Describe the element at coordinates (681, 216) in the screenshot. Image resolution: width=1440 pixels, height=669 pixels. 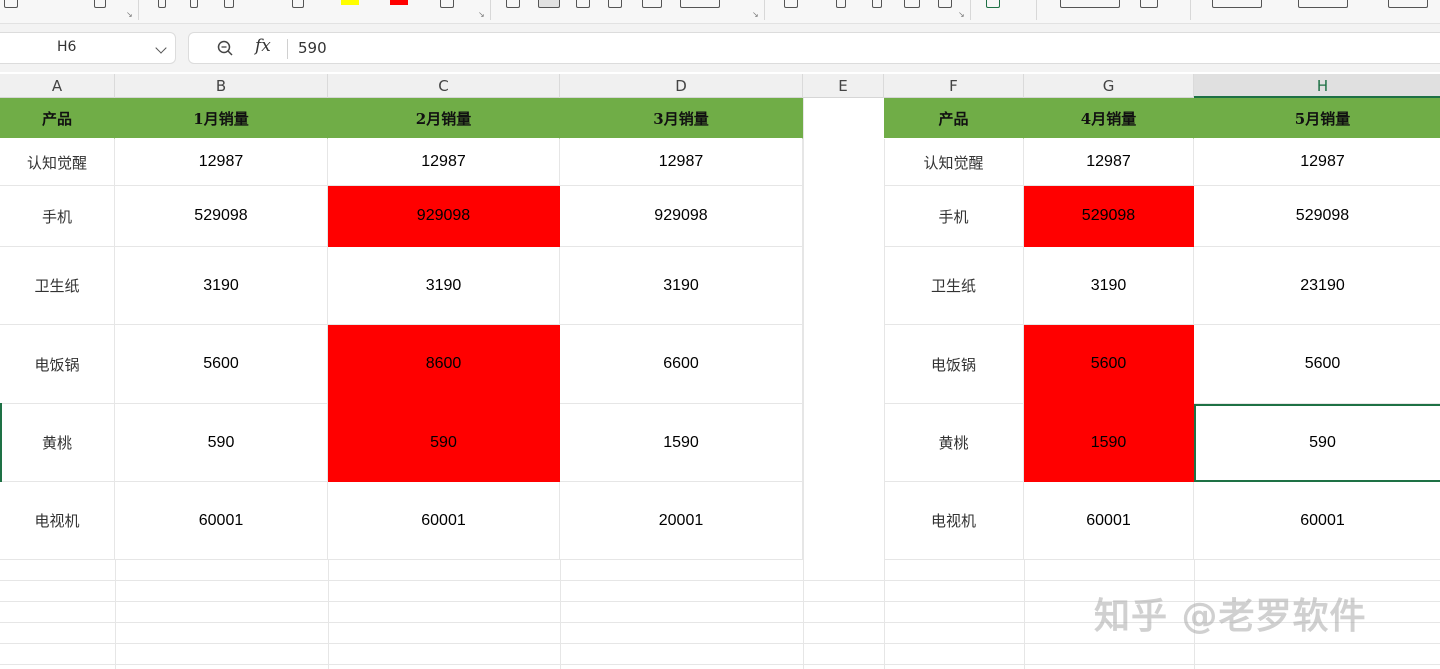
I see `table-cell: 929098` at that location.